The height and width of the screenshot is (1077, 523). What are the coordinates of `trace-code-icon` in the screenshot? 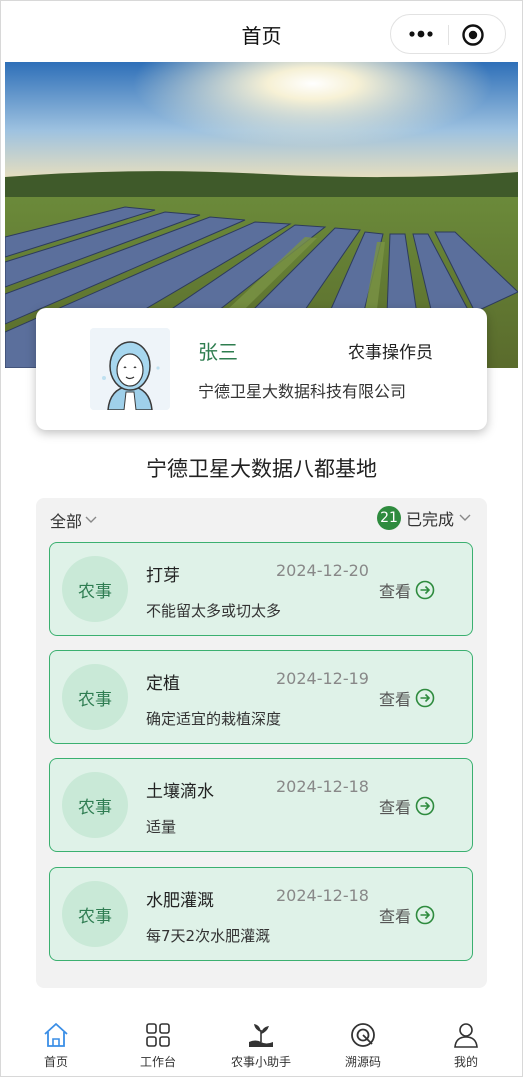 It's located at (363, 1035).